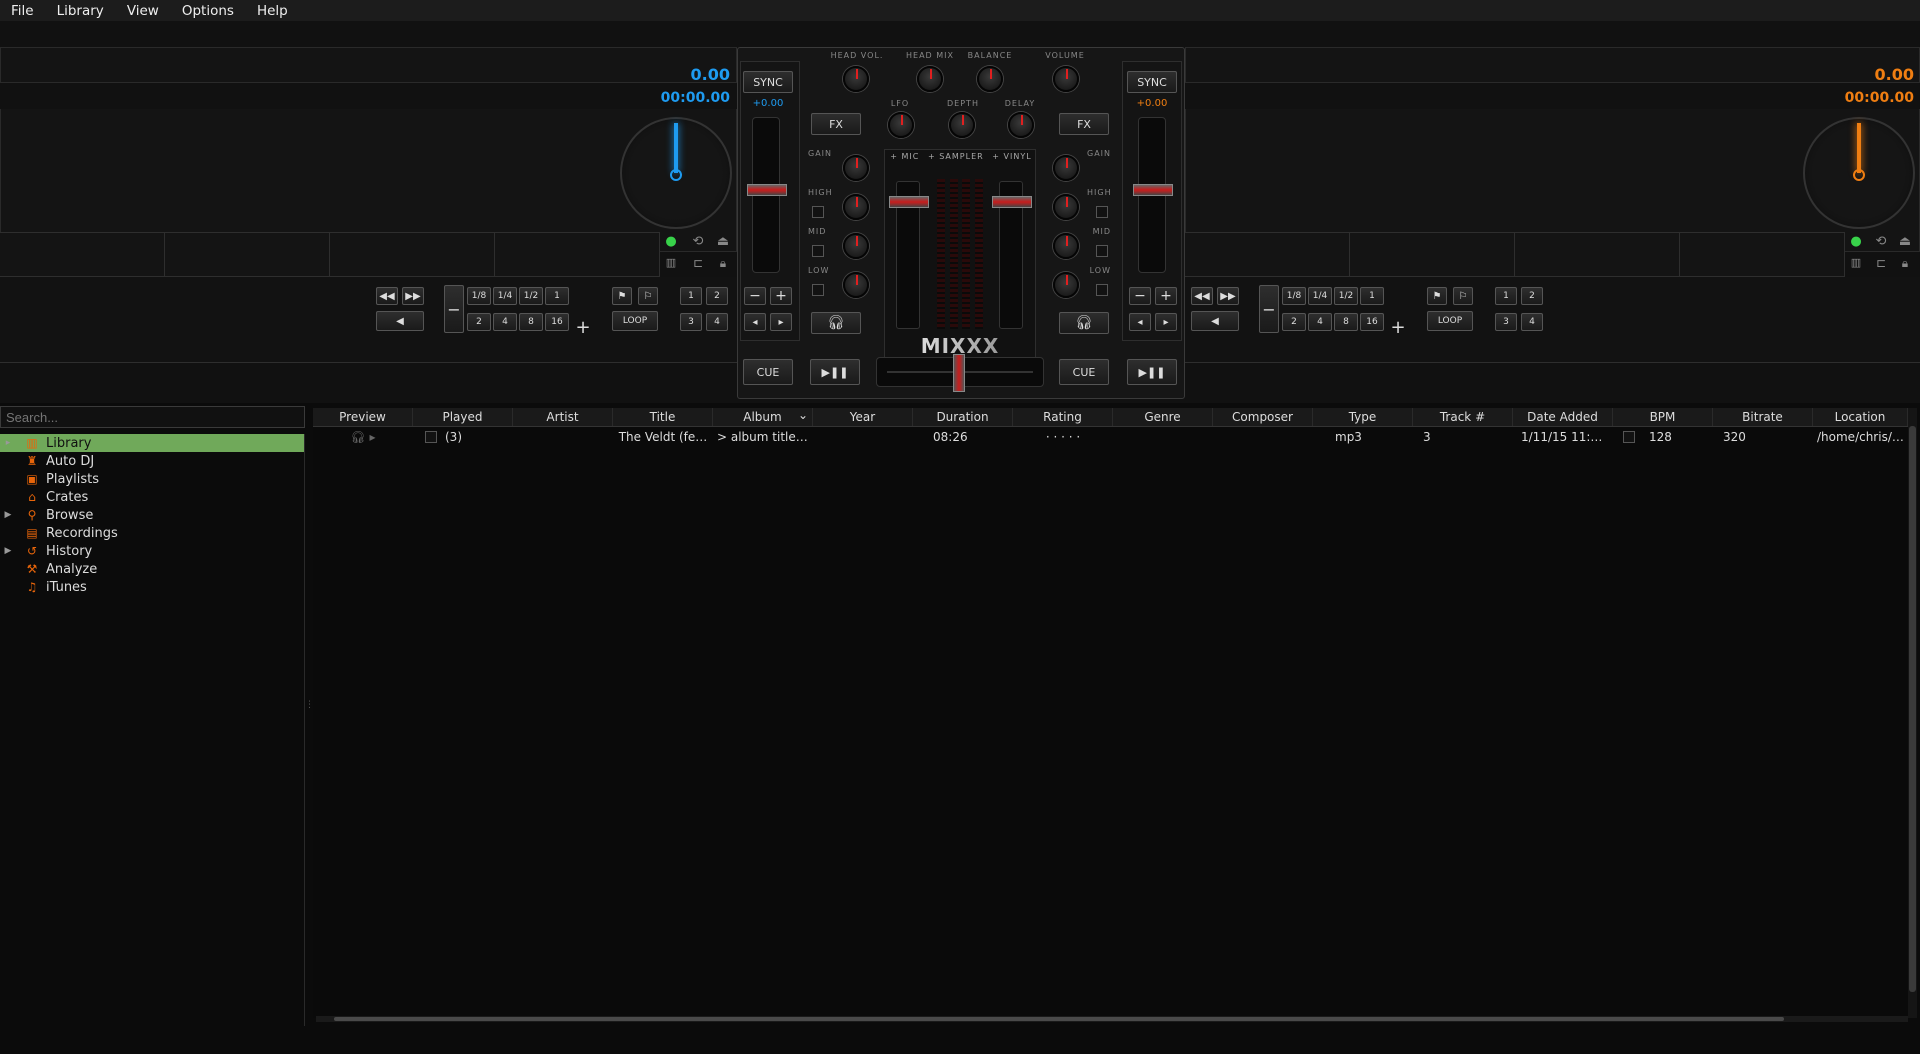 This screenshot has width=1920, height=1054. What do you see at coordinates (152, 497) in the screenshot?
I see `sidebar-item-crates: ⌂ Crates` at bounding box center [152, 497].